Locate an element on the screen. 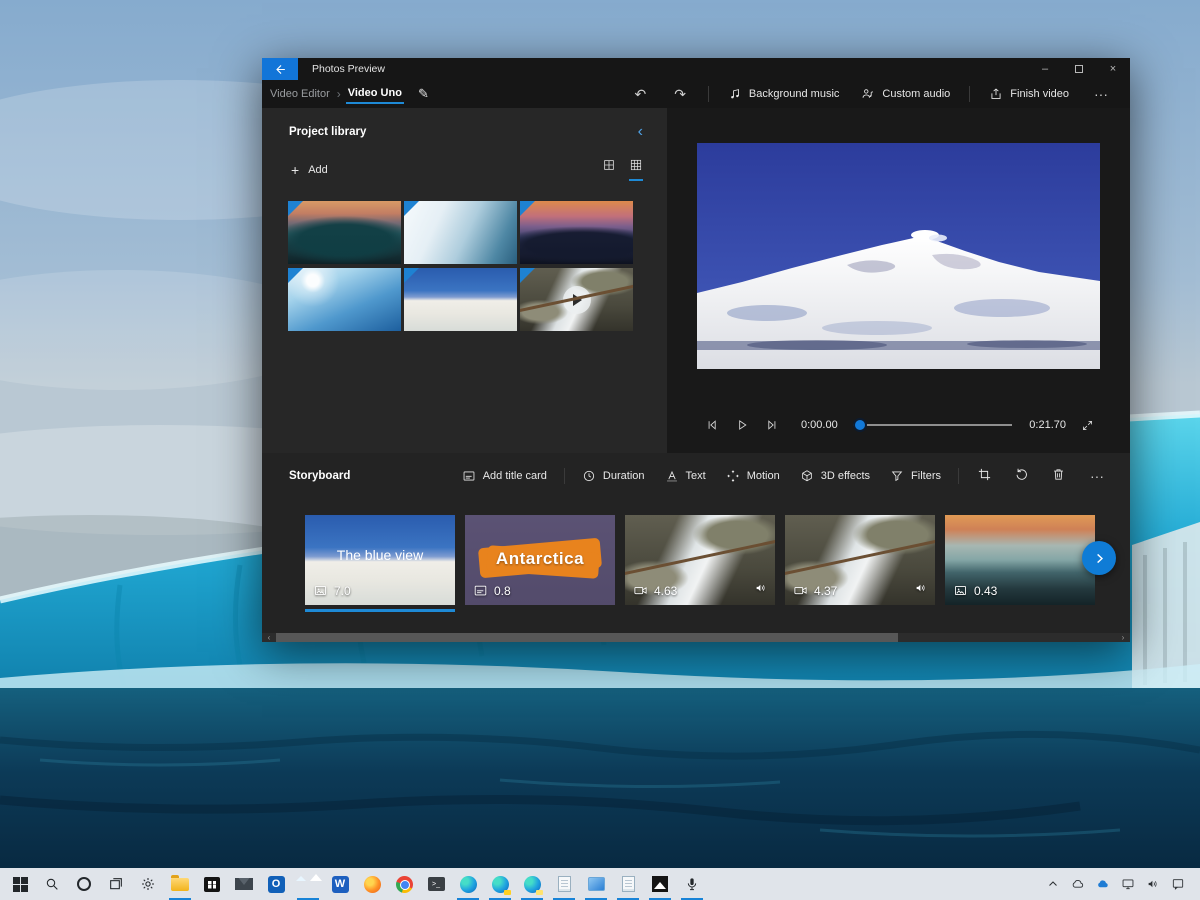 The width and height of the screenshot is (1200, 900). library-item-blue-iceberg is located at coordinates (344, 299).